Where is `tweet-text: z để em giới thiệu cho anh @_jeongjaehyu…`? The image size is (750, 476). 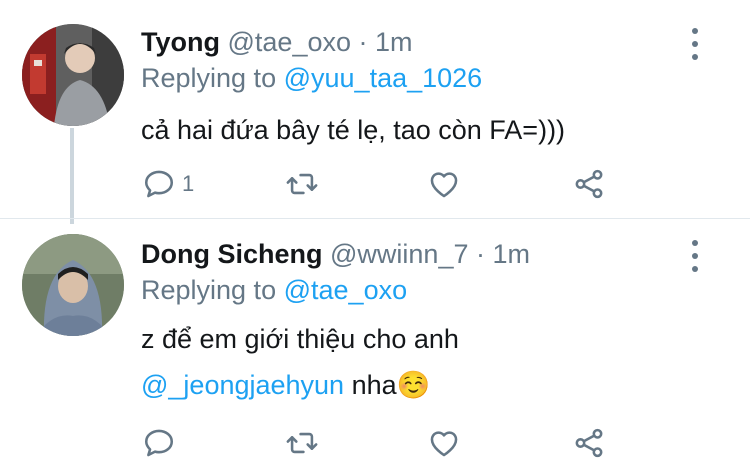
tweet-text: z để em giới thiệu cho anh @_jeongjaehyu… is located at coordinates (300, 362).